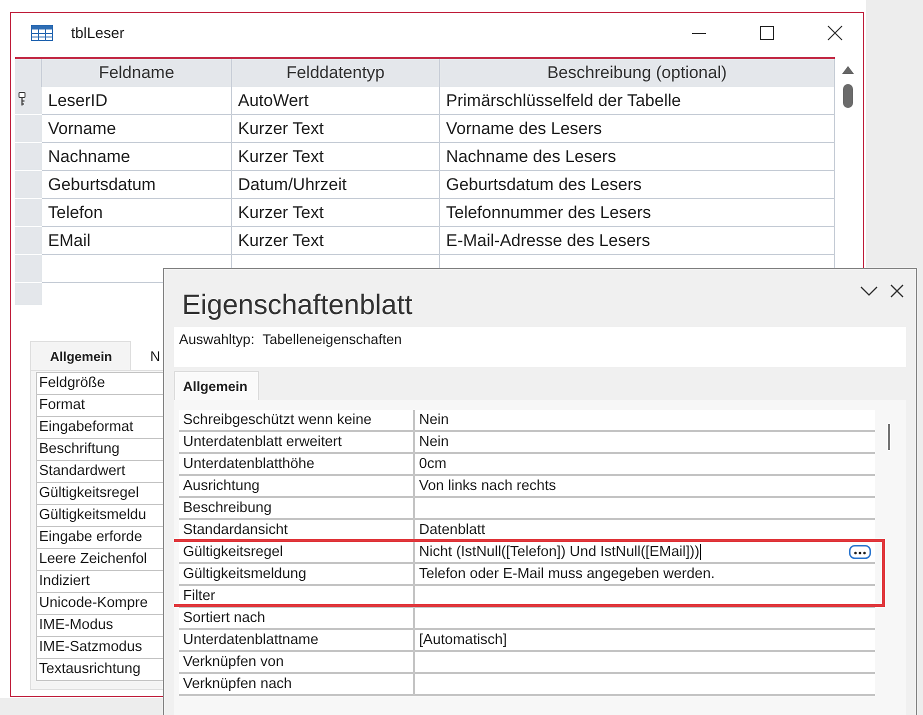 Image resolution: width=923 pixels, height=715 pixels. Describe the element at coordinates (137, 101) in the screenshot. I see `table-cell: LeserID` at that location.